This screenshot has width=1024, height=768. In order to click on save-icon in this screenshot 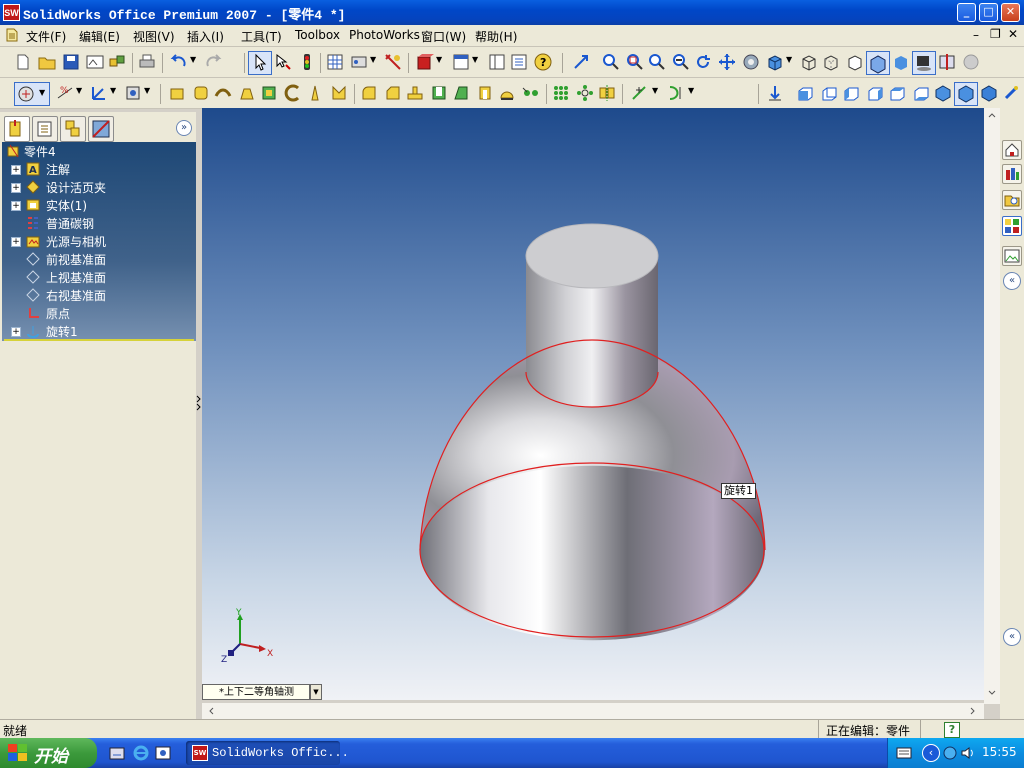, I will do `click(71, 62)`.